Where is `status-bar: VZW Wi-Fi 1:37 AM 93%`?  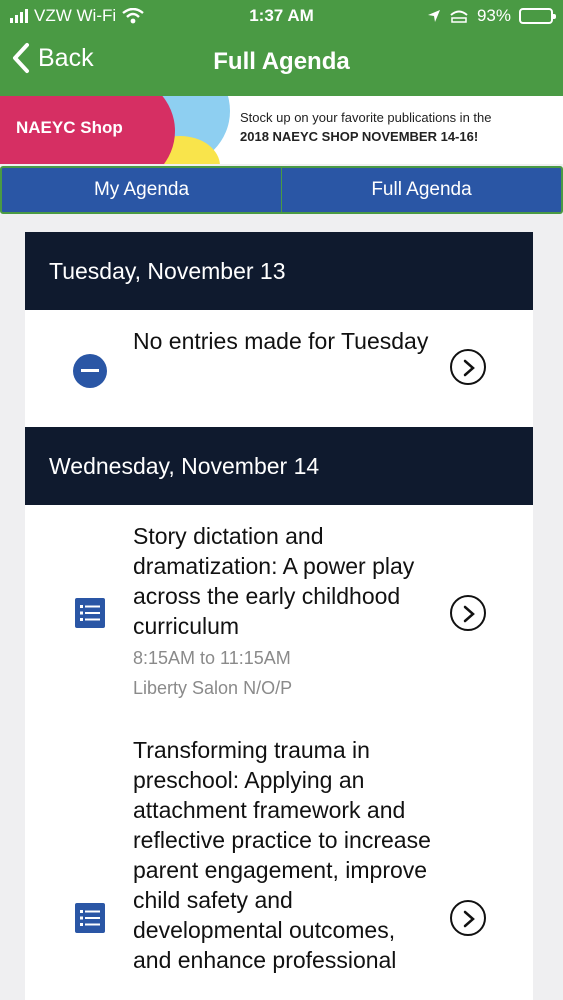
status-bar: VZW Wi-Fi 1:37 AM 93% is located at coordinates (281, 16).